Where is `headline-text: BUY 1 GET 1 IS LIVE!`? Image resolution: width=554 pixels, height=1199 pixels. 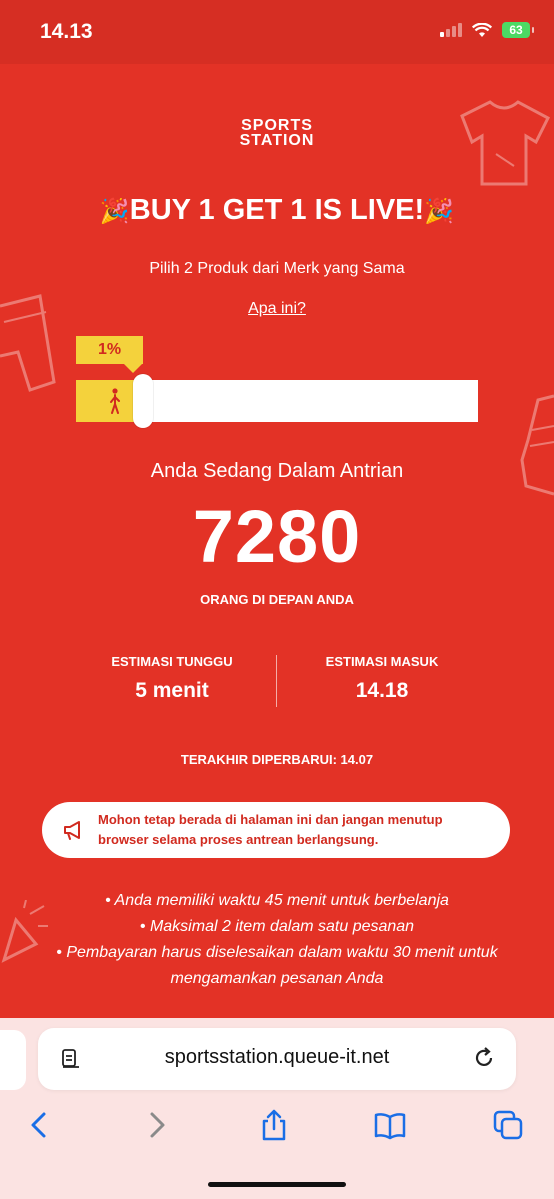 headline-text: BUY 1 GET 1 IS LIVE! is located at coordinates (277, 210).